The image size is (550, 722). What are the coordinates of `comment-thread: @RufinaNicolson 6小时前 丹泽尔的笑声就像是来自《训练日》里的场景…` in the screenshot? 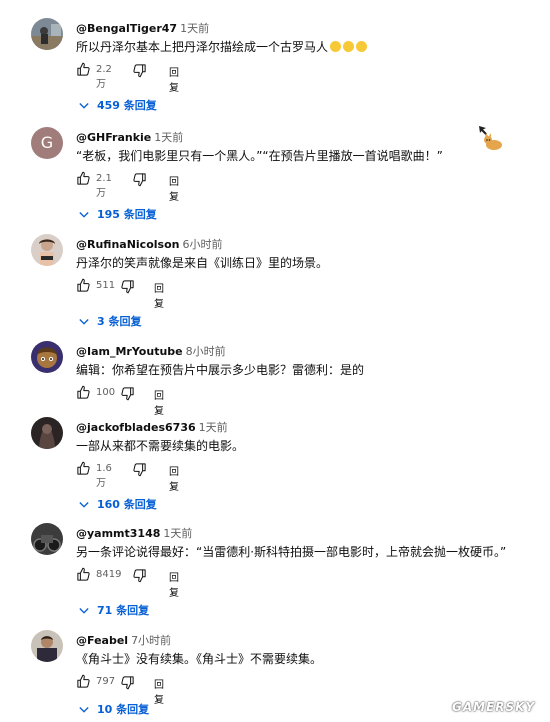 It's located at (275, 284).